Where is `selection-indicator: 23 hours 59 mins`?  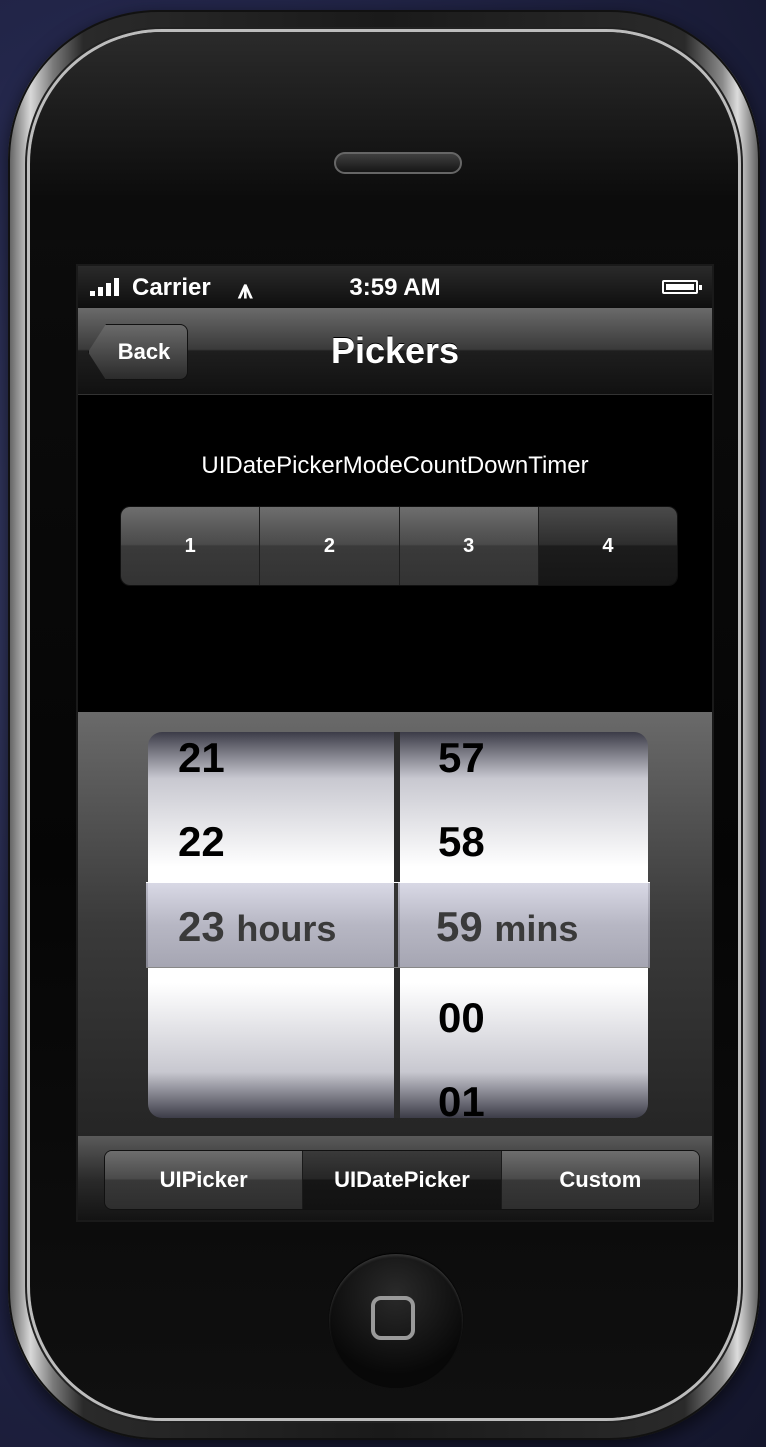 selection-indicator: 23 hours 59 mins is located at coordinates (398, 925).